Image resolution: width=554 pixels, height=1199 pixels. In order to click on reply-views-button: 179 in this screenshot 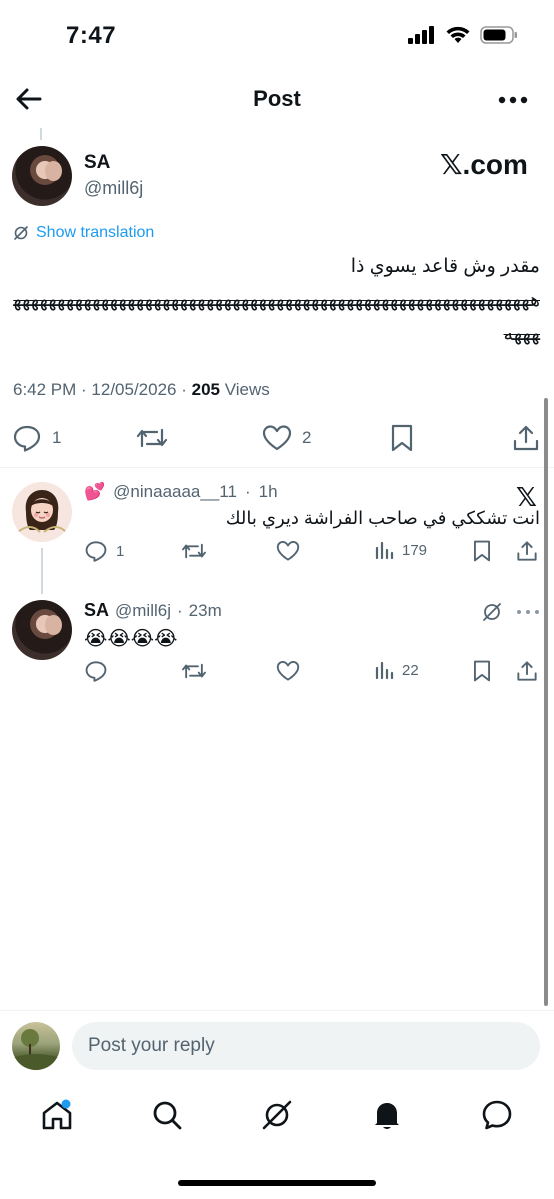, I will do `click(400, 550)`.